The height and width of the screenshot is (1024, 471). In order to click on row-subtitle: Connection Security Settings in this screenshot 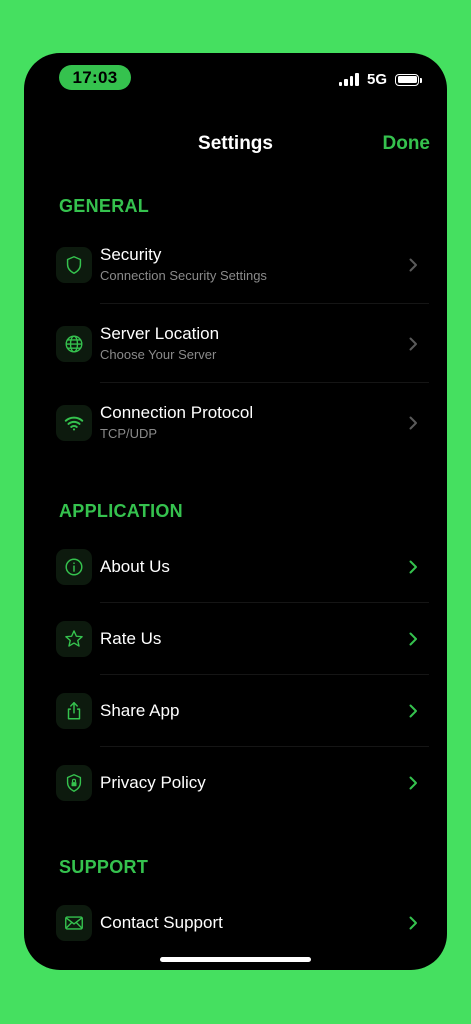, I will do `click(183, 275)`.